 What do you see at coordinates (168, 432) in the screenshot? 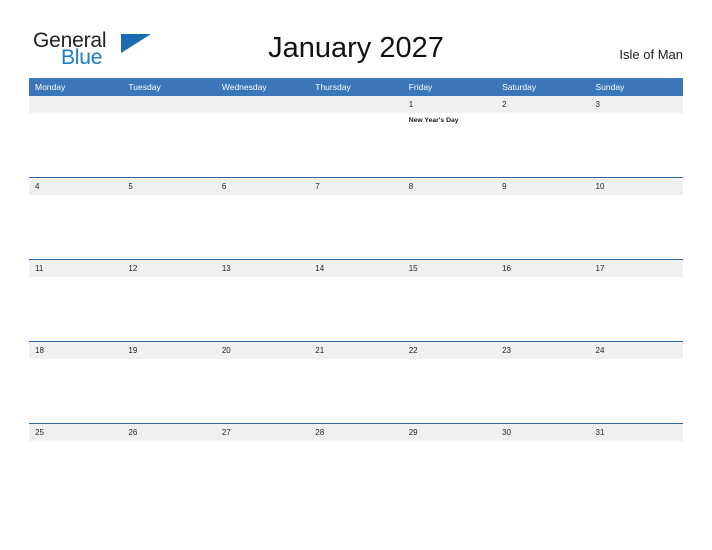
I see `day-cell: 26` at bounding box center [168, 432].